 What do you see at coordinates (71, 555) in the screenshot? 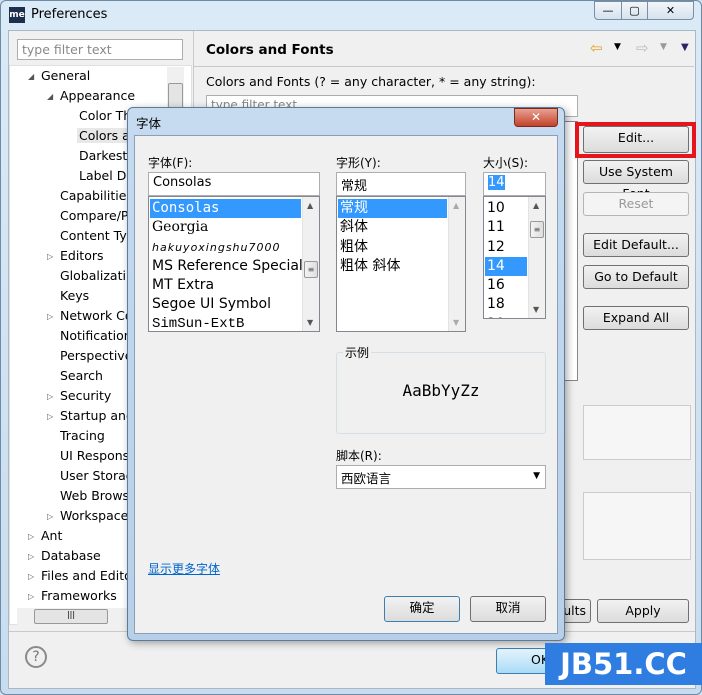
I see `tree-item: Database` at bounding box center [71, 555].